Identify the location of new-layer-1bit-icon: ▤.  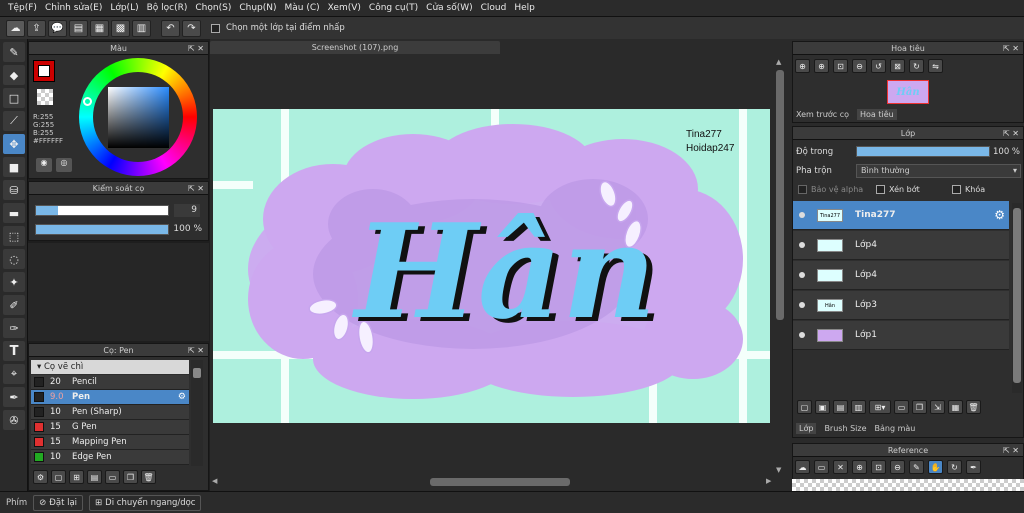
(840, 407).